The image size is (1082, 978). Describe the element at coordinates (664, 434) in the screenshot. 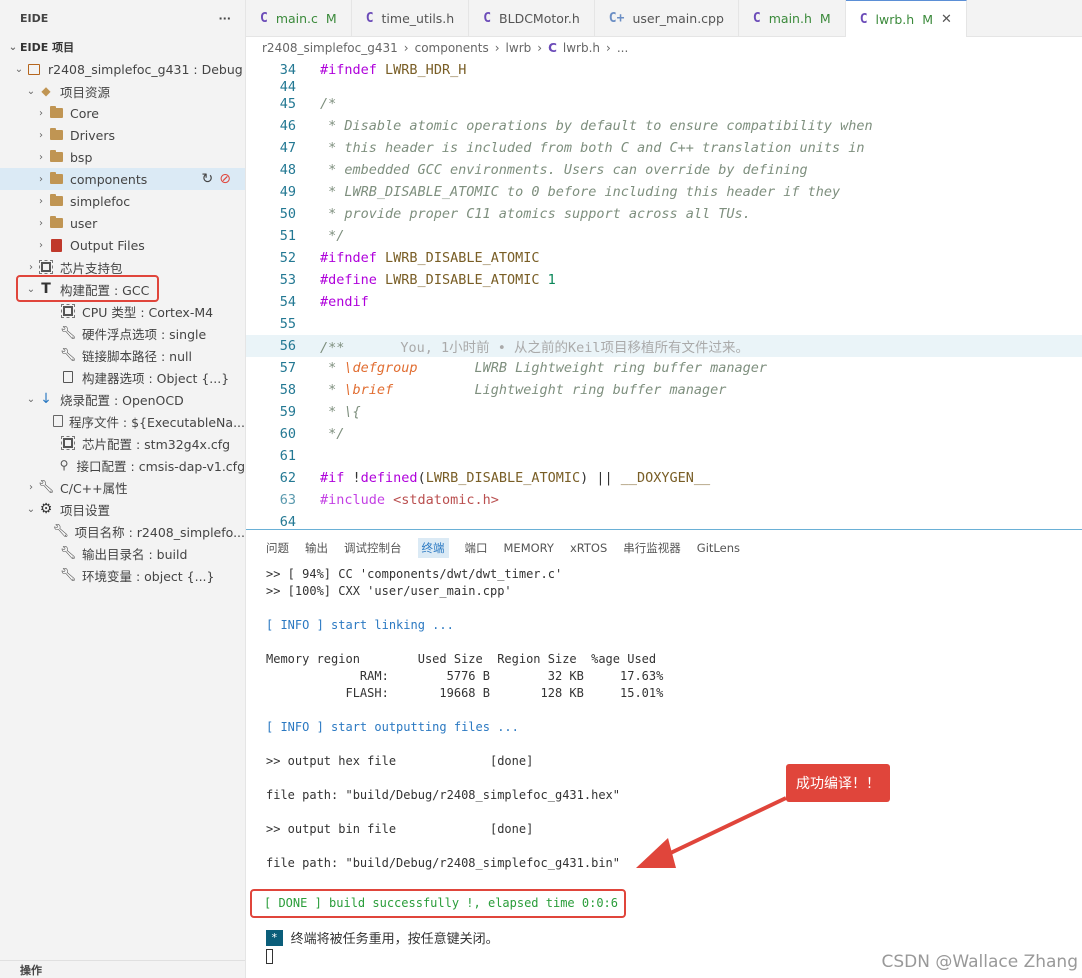

I see `code-line: 60 */` at that location.